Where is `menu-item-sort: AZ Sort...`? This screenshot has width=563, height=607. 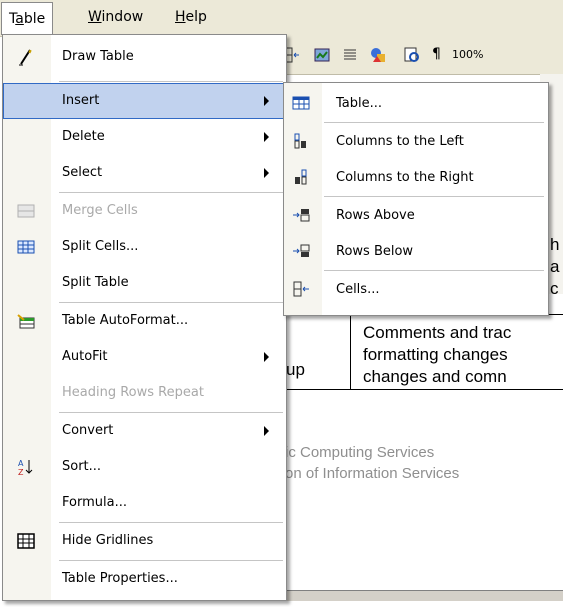
menu-item-sort: AZ Sort... is located at coordinates (144, 467).